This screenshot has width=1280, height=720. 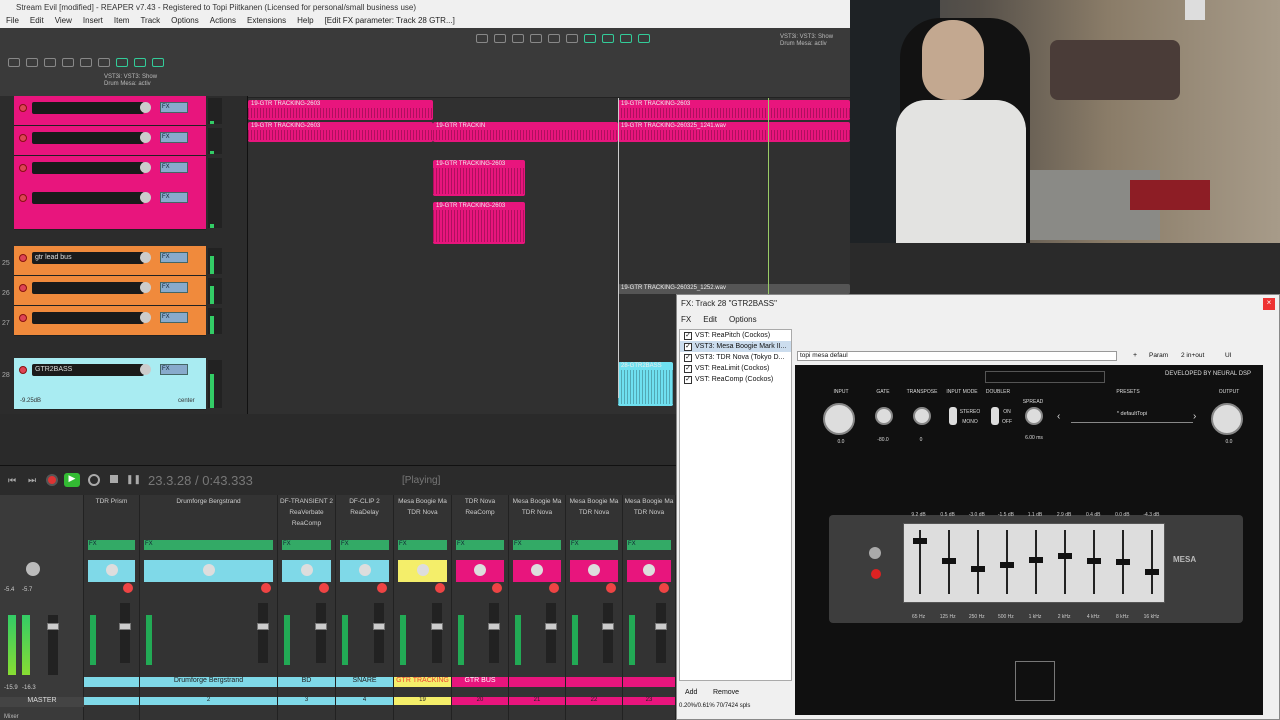 I want to click on skip-forward-icon: ⏭, so click(x=32, y=480).